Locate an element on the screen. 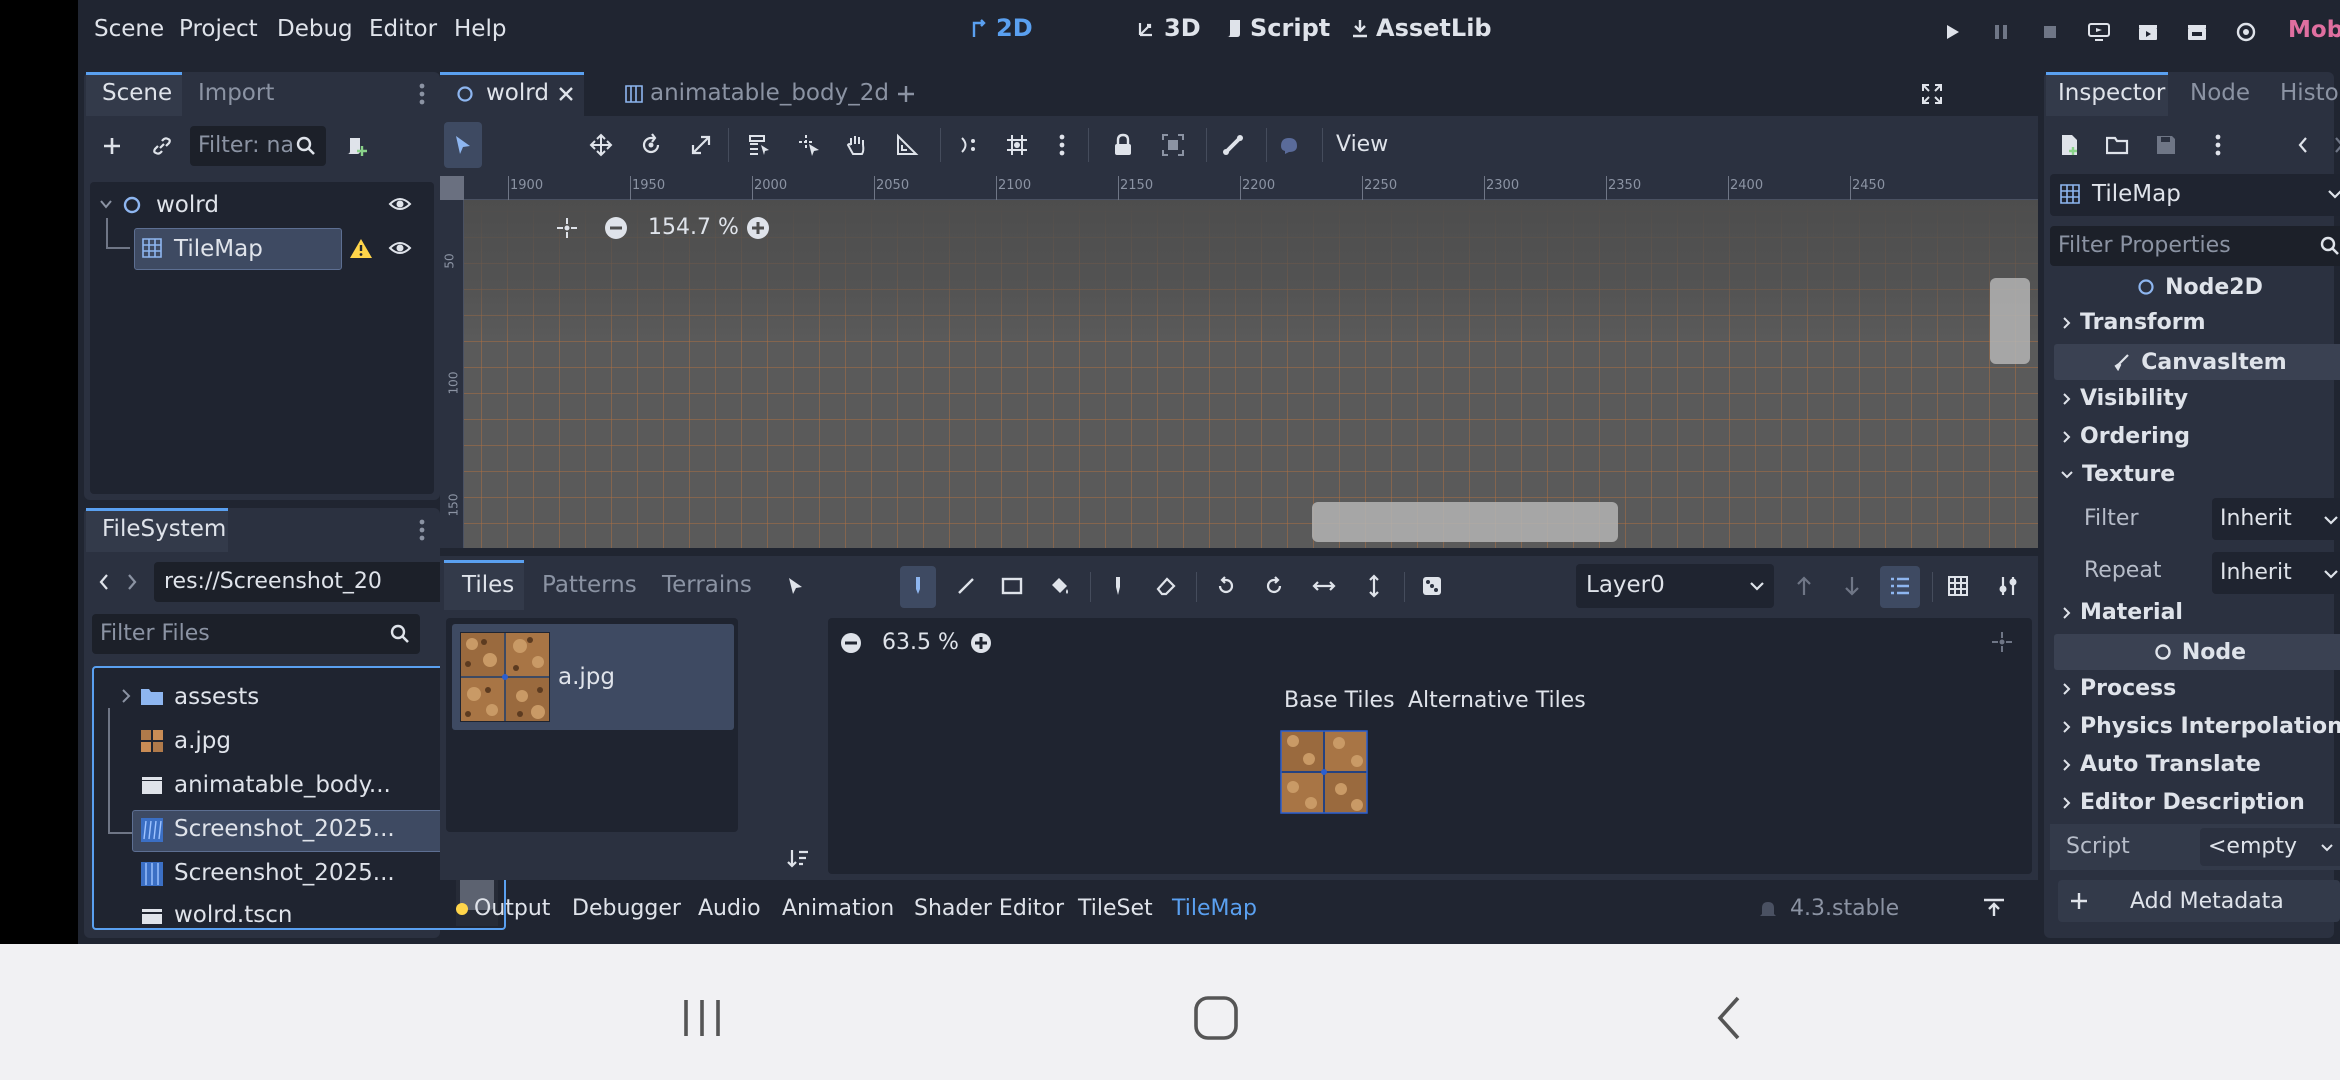 The height and width of the screenshot is (1080, 2340). tile-bucket-tool is located at coordinates (1060, 586).